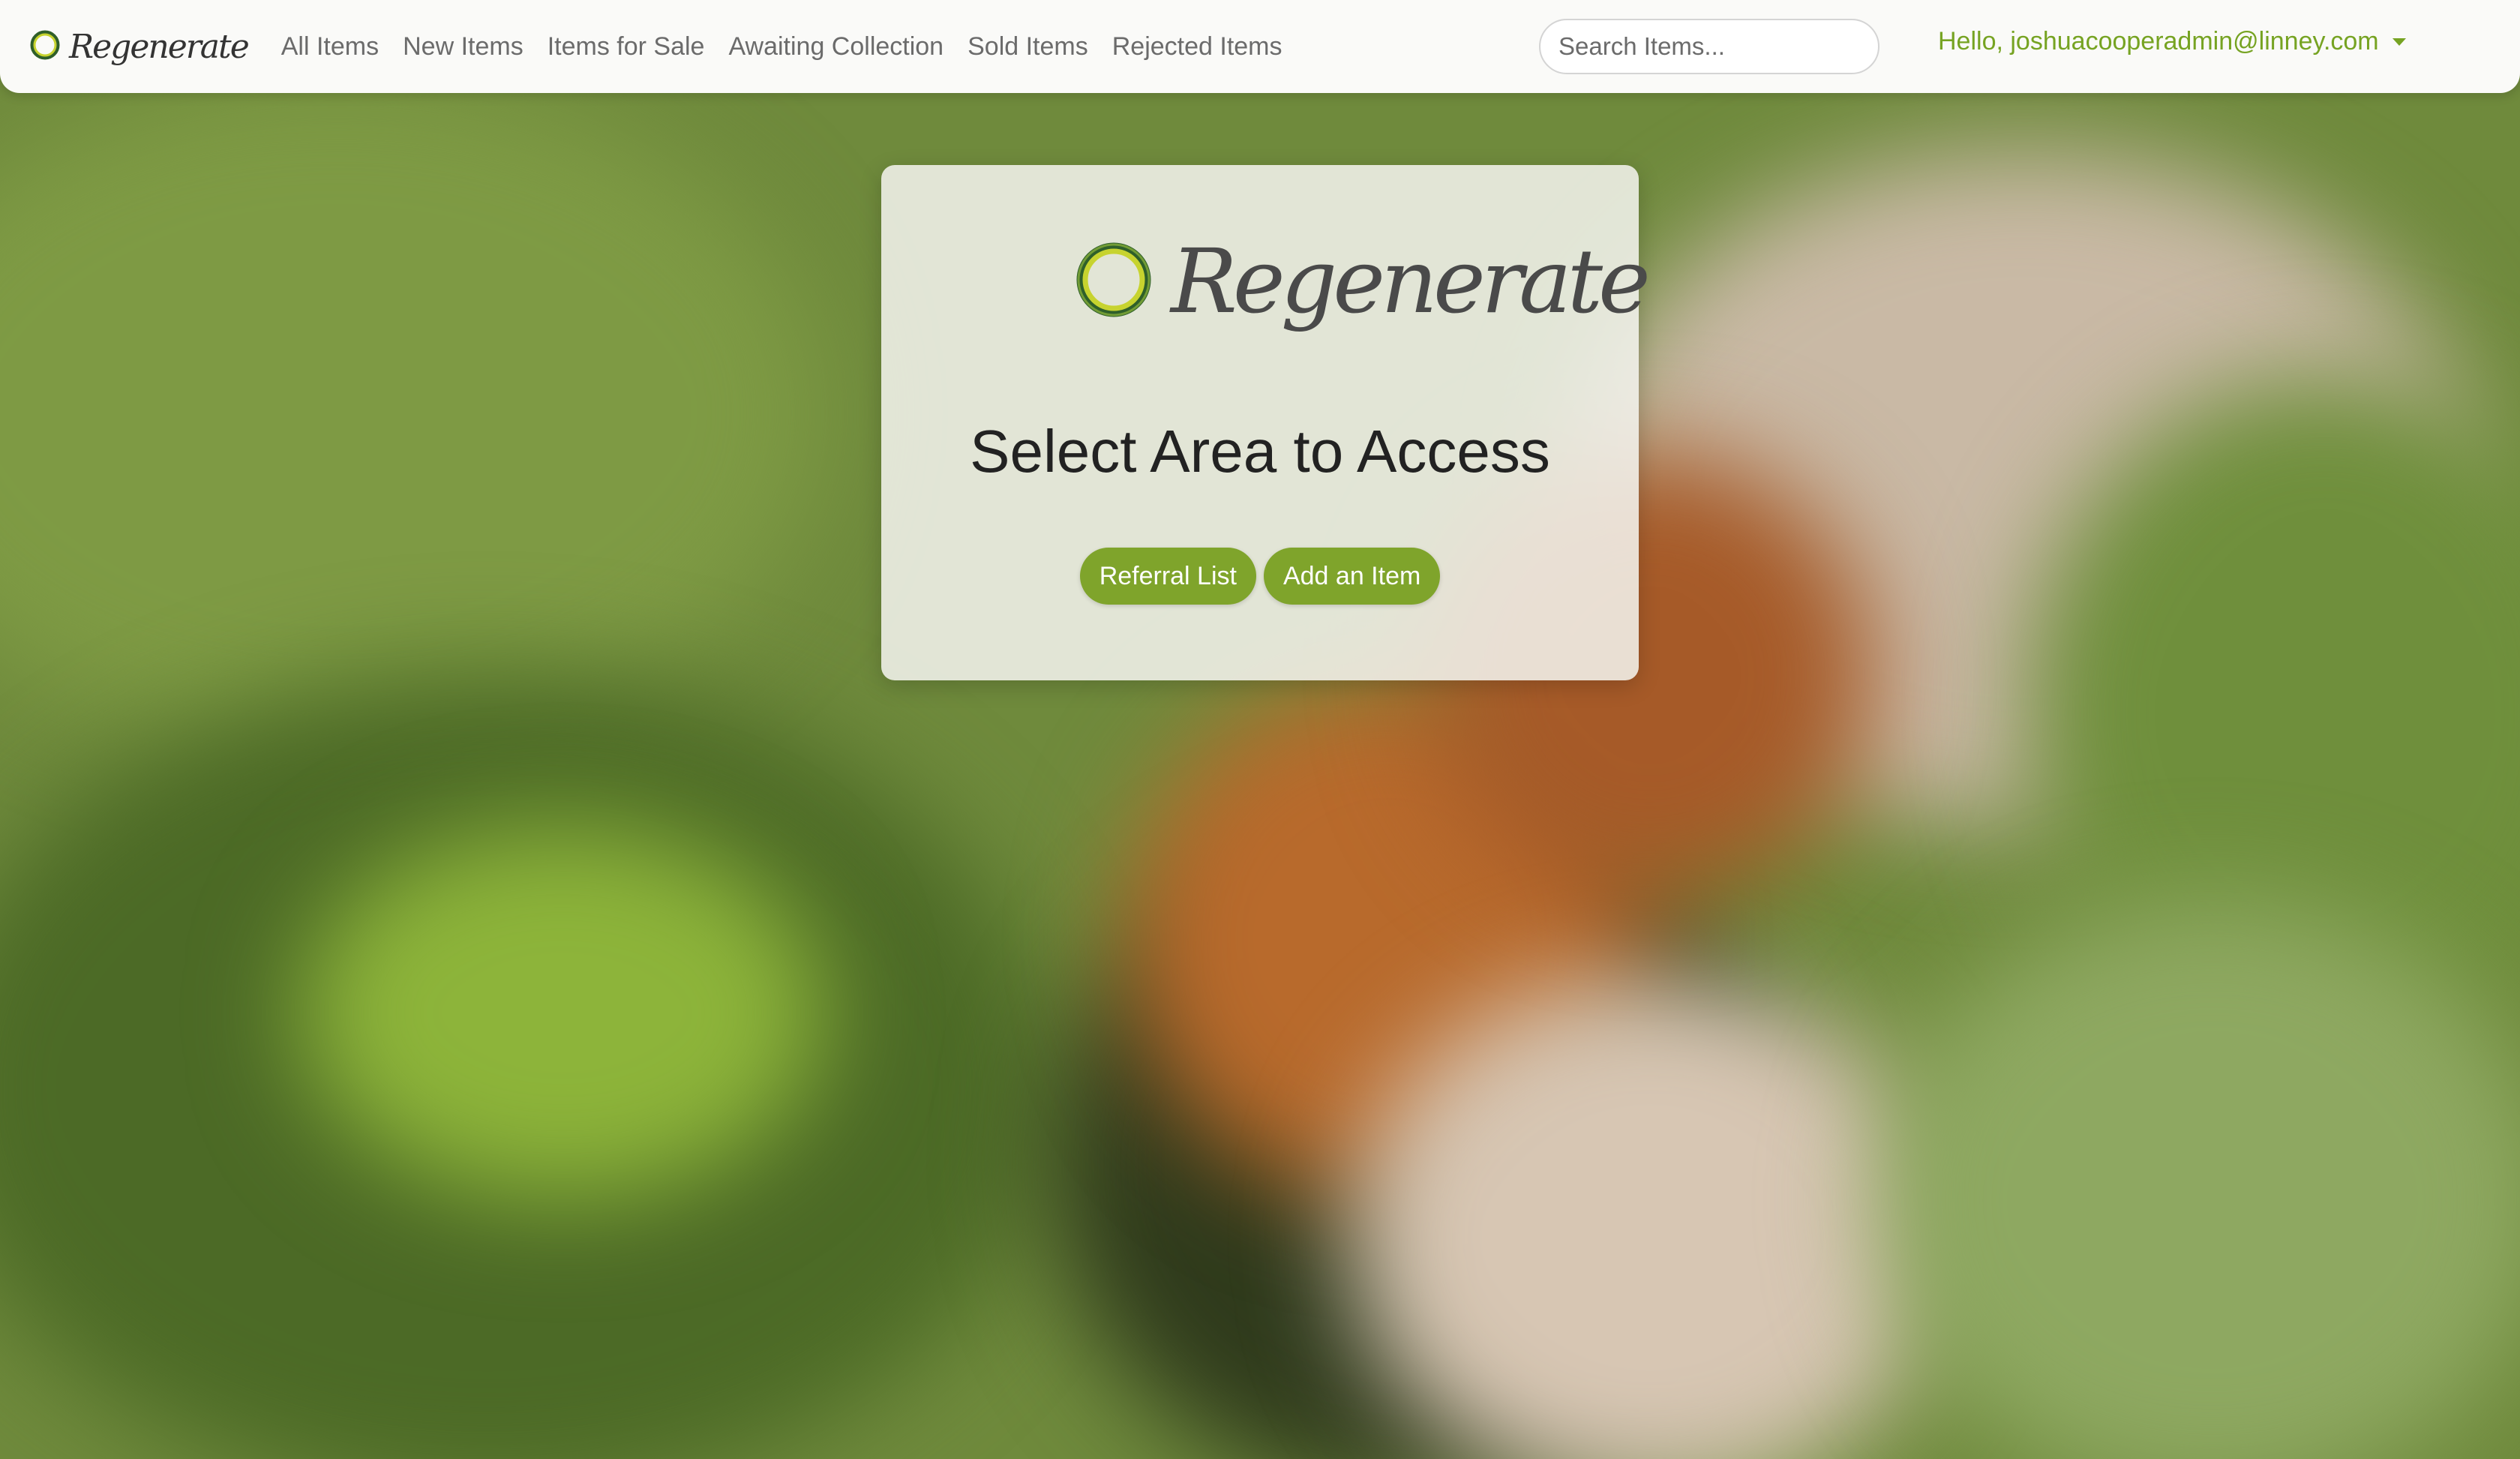 The width and height of the screenshot is (2520, 1459). I want to click on page-title: Select Area to Access, so click(1260, 451).